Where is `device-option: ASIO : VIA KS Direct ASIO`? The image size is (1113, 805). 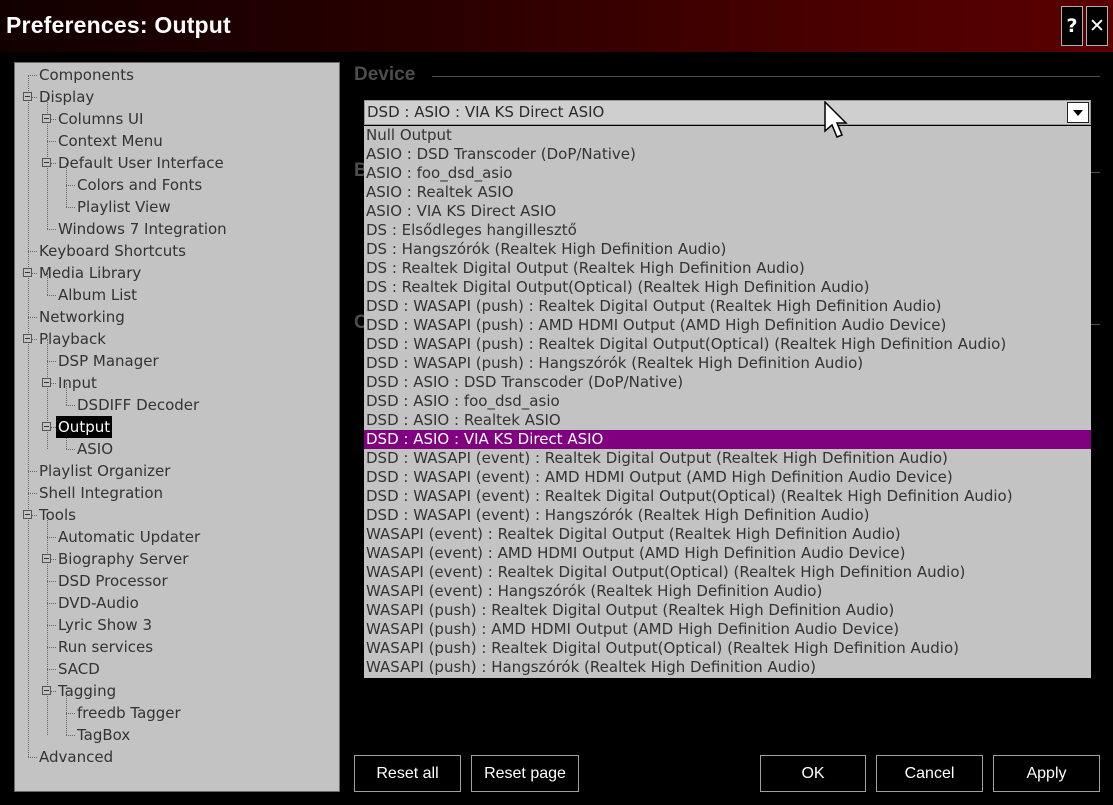
device-option: ASIO : VIA KS Direct ASIO is located at coordinates (727, 211).